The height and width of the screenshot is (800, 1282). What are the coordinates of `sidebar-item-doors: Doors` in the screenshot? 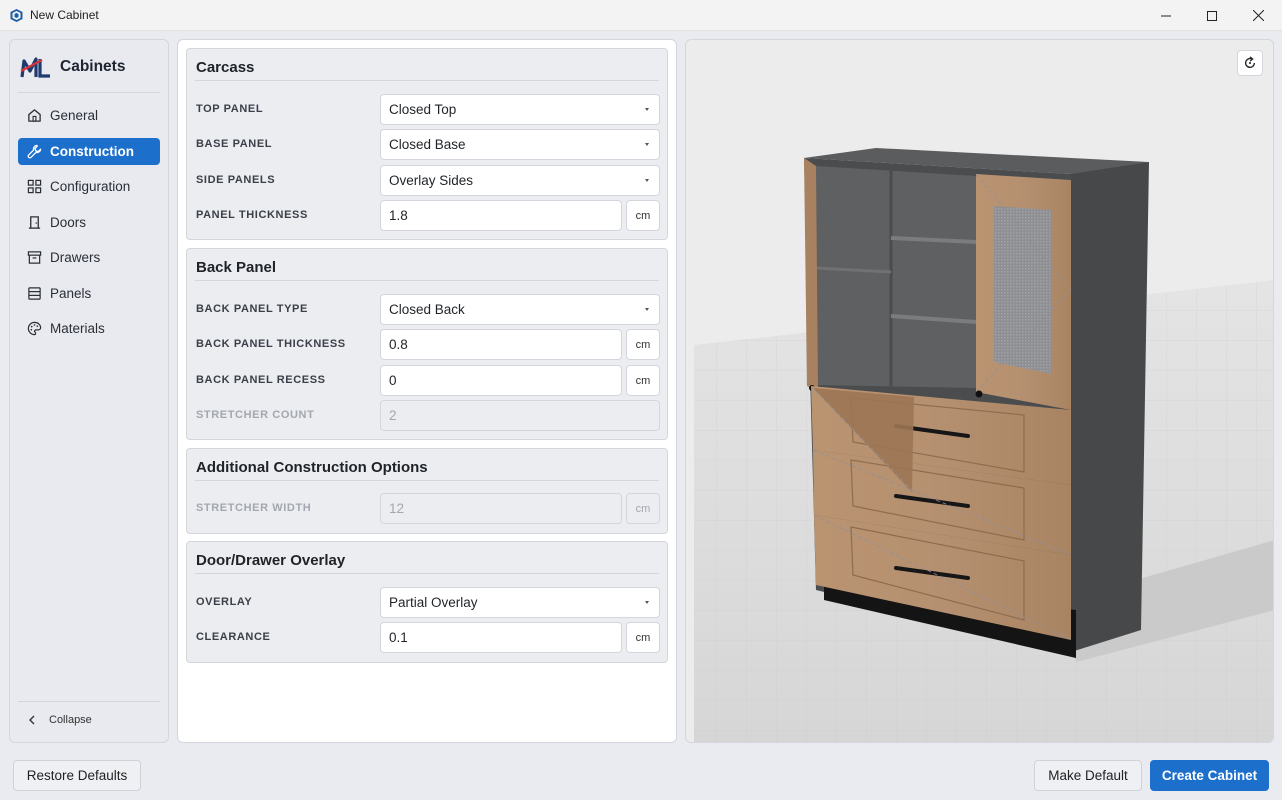 It's located at (89, 222).